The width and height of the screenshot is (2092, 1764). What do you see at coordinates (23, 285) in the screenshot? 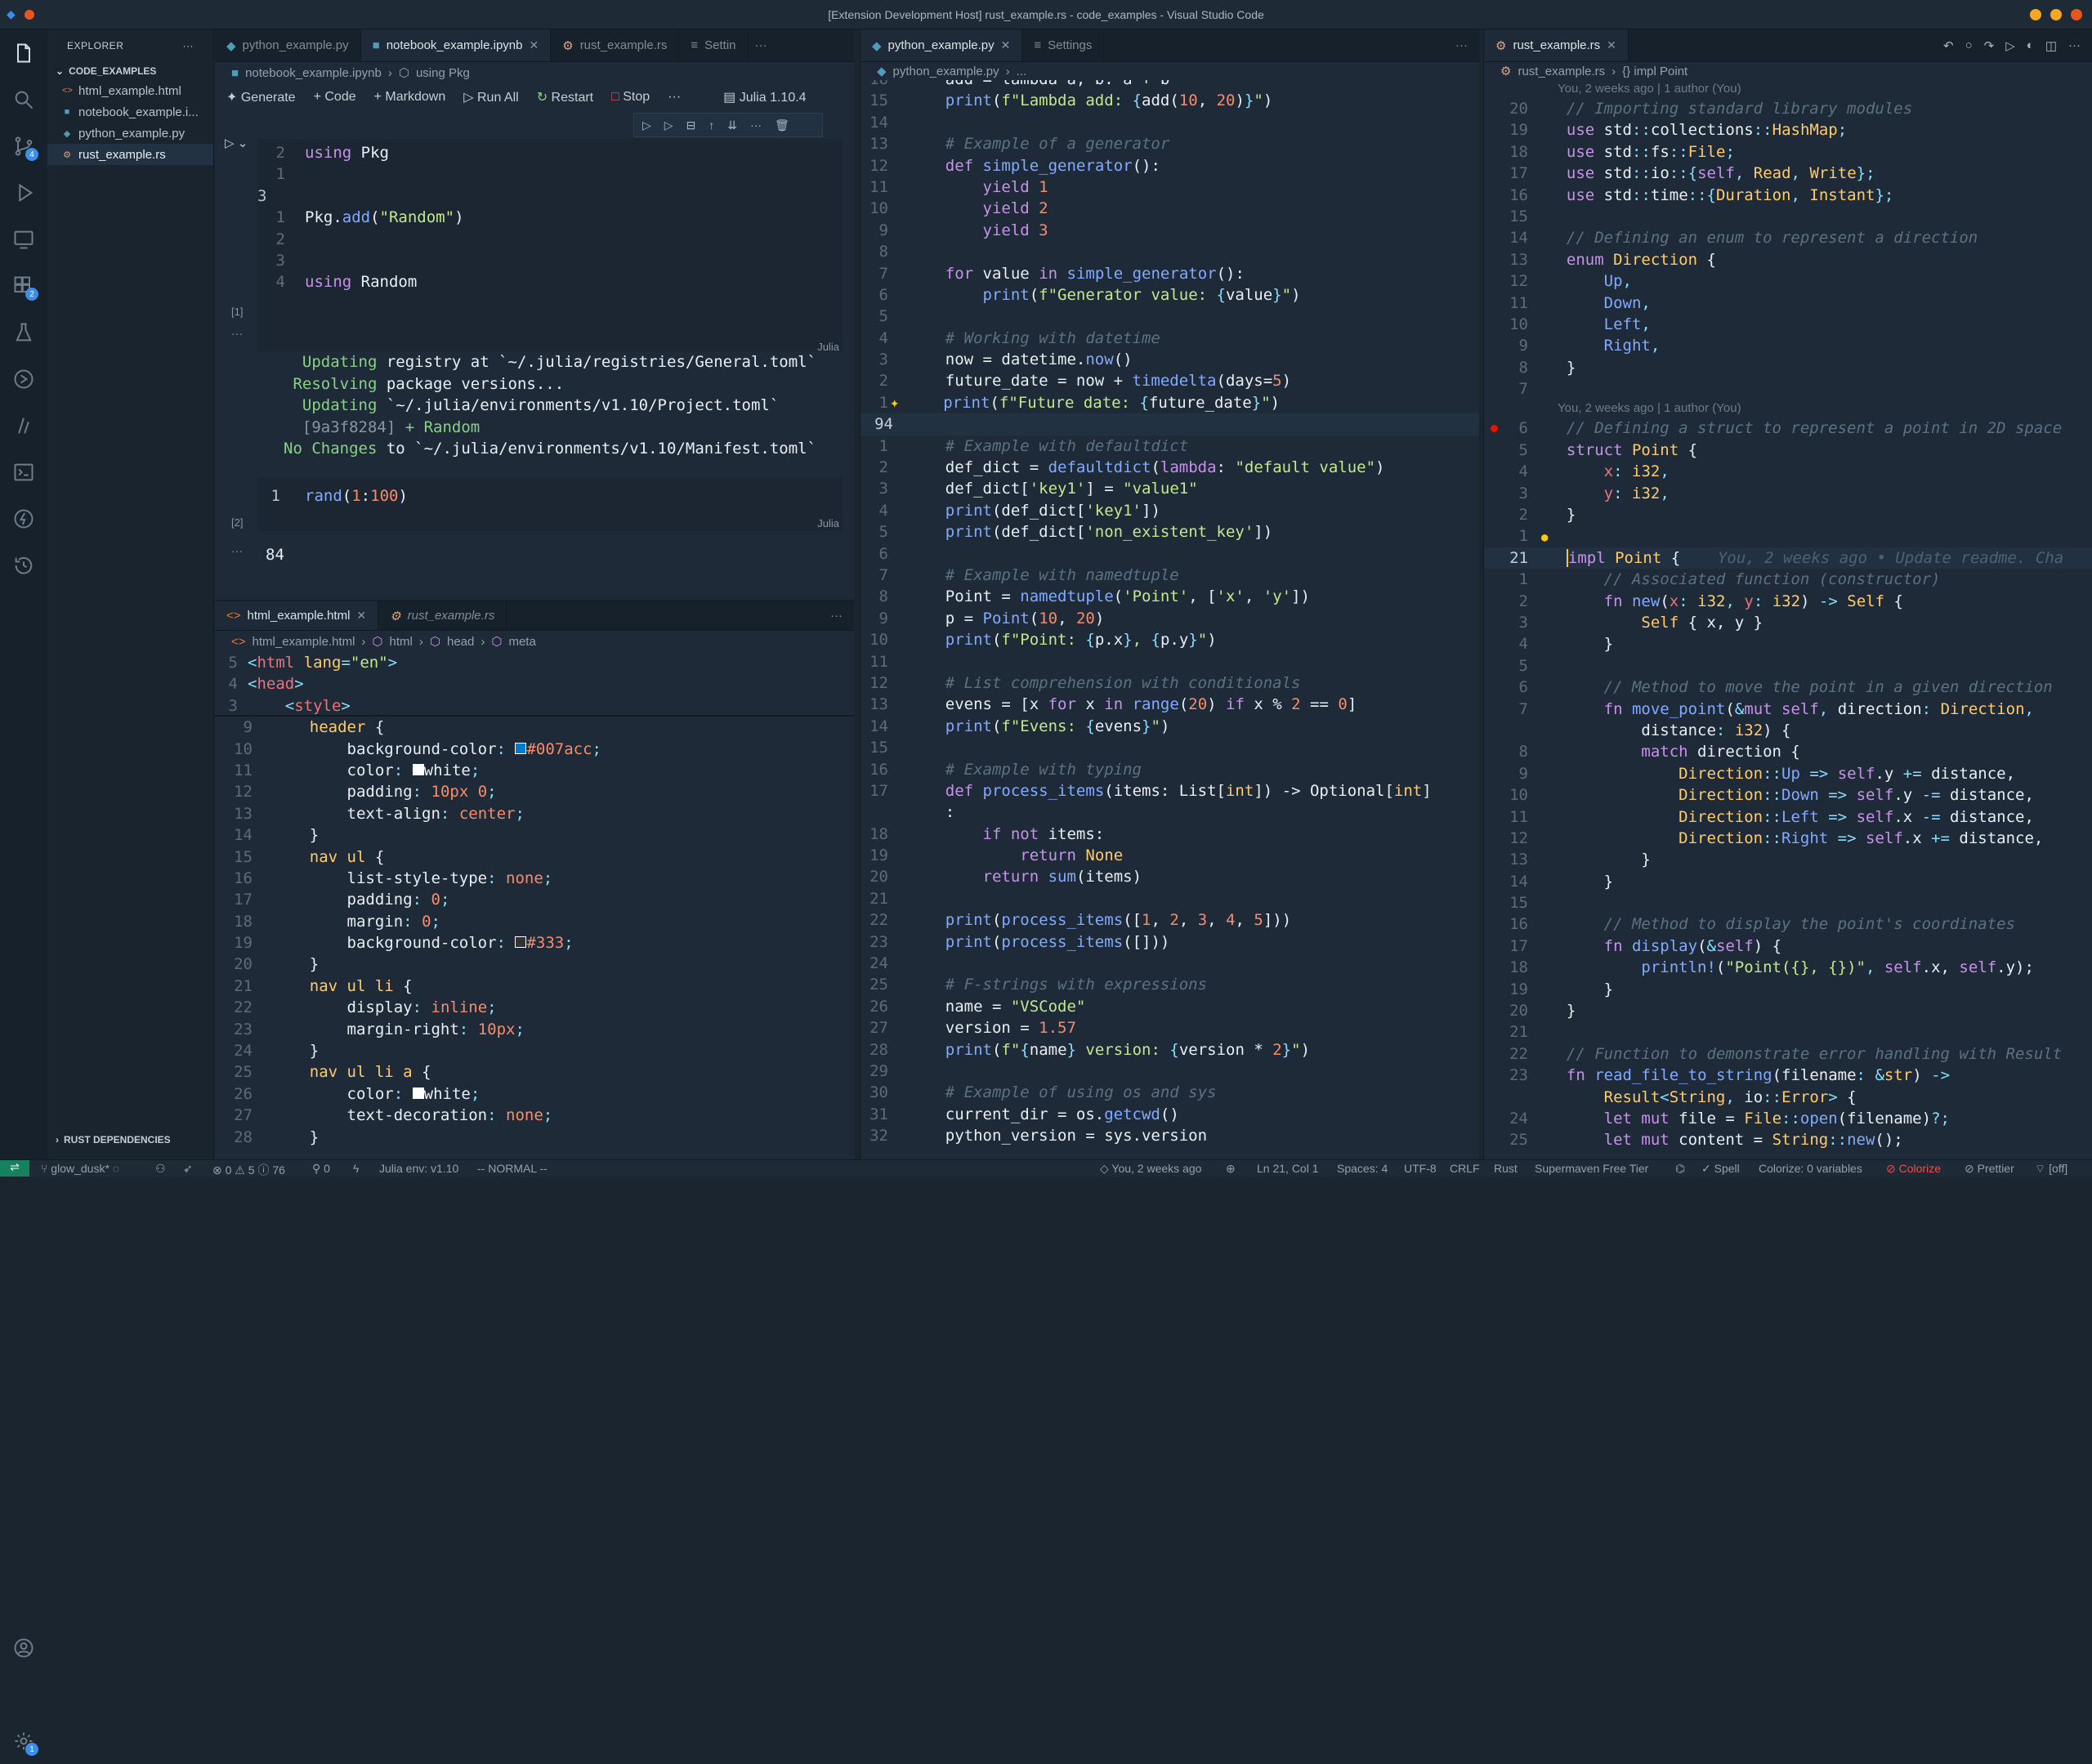
I see `extensions-icon: 2` at bounding box center [23, 285].